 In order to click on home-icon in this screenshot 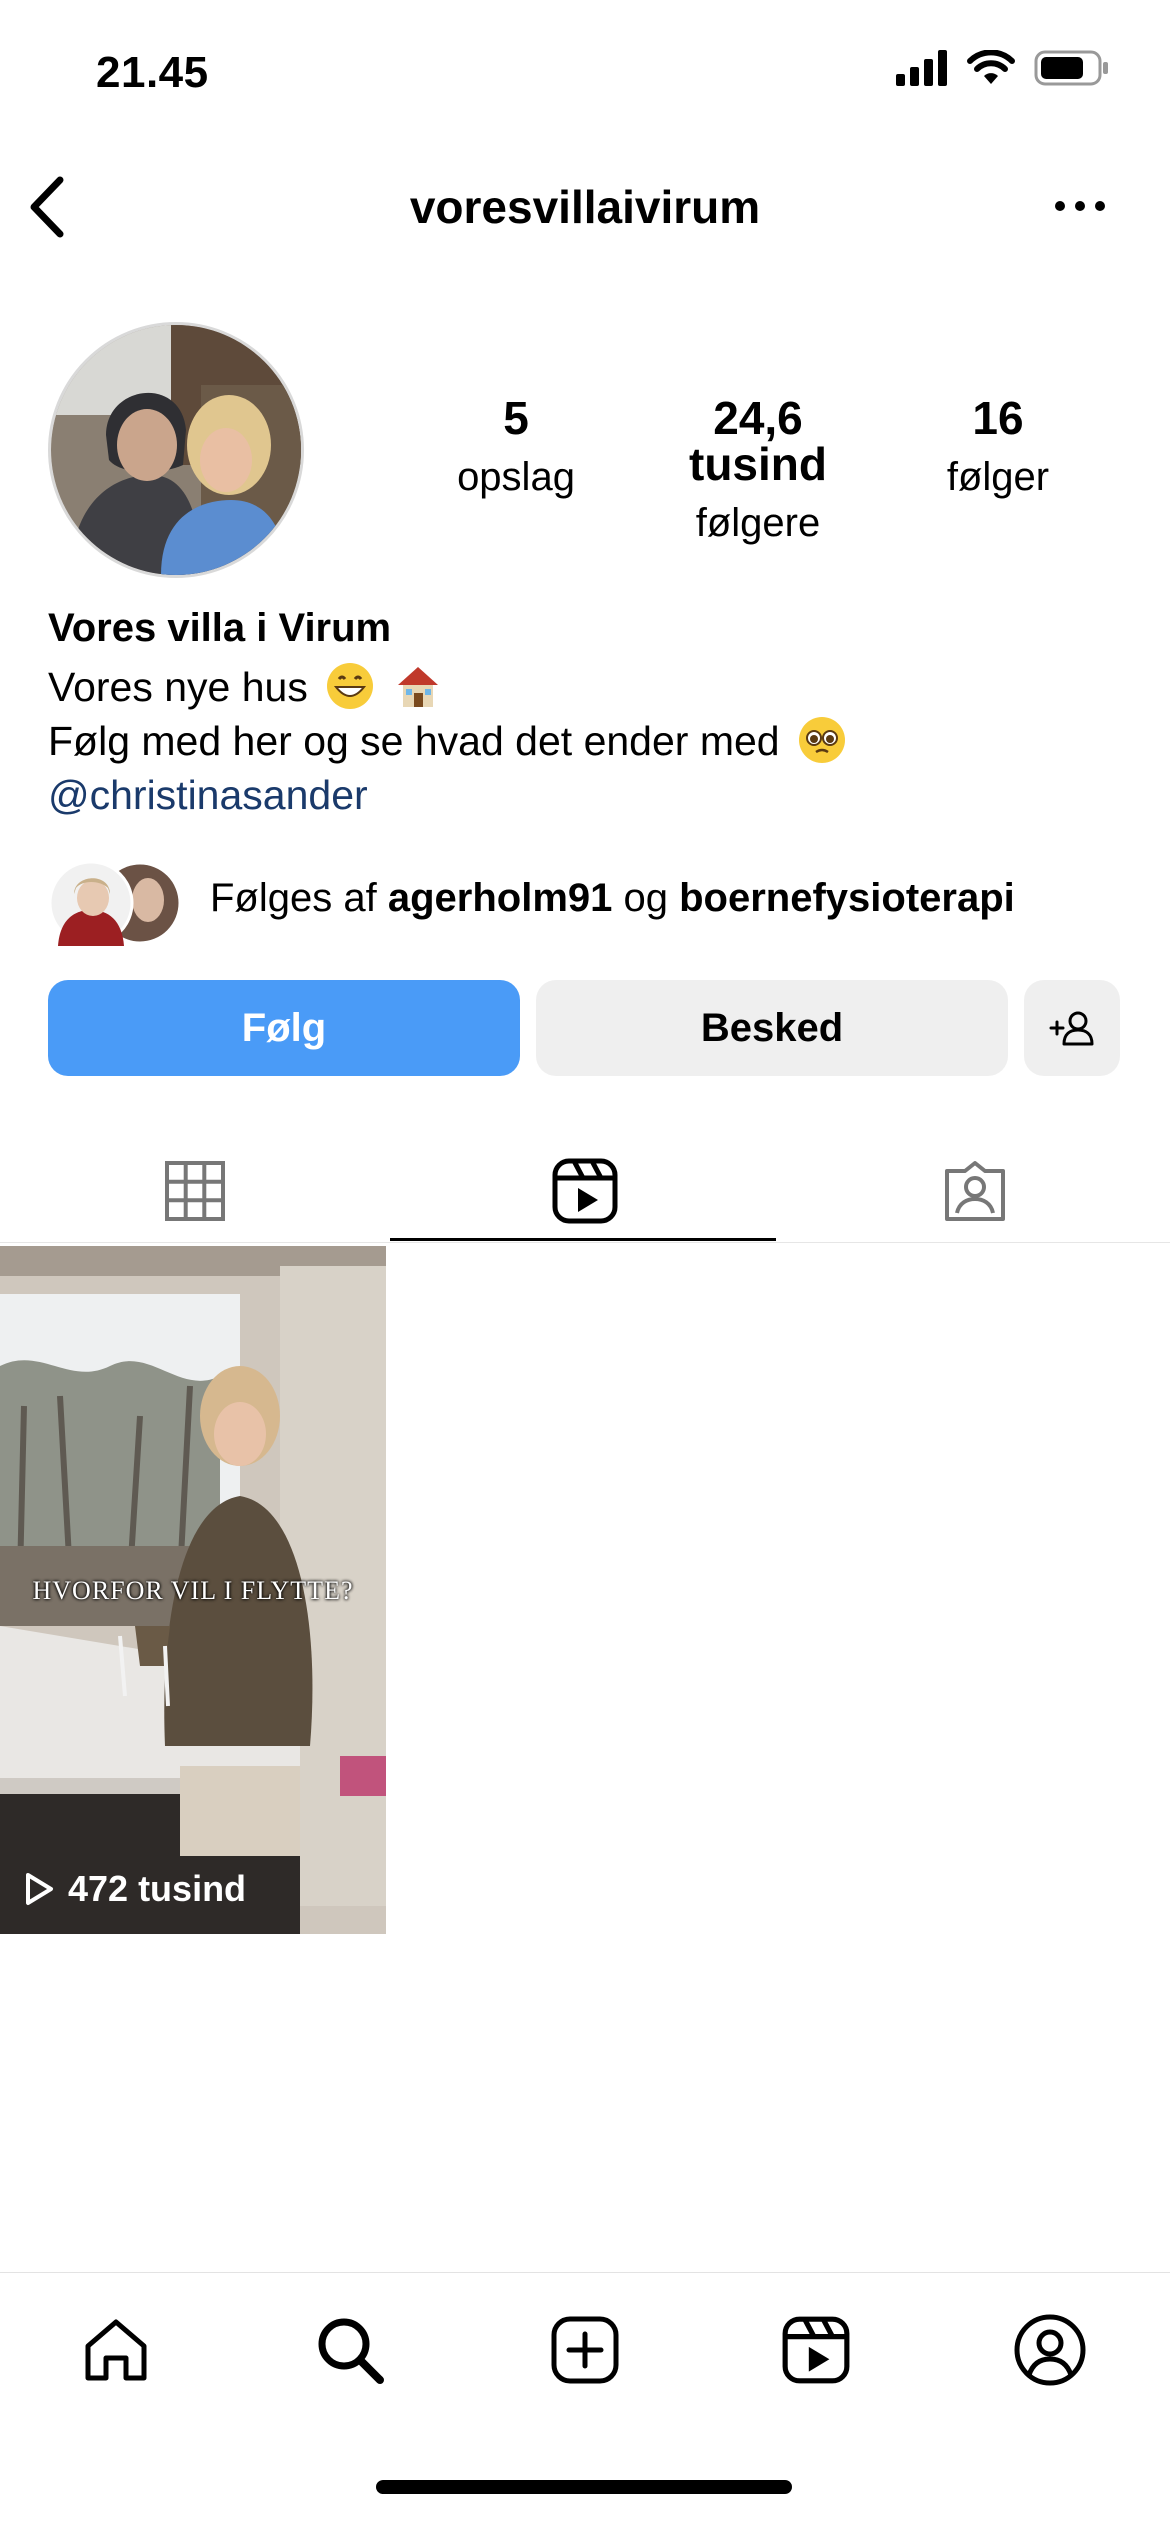, I will do `click(116, 2350)`.